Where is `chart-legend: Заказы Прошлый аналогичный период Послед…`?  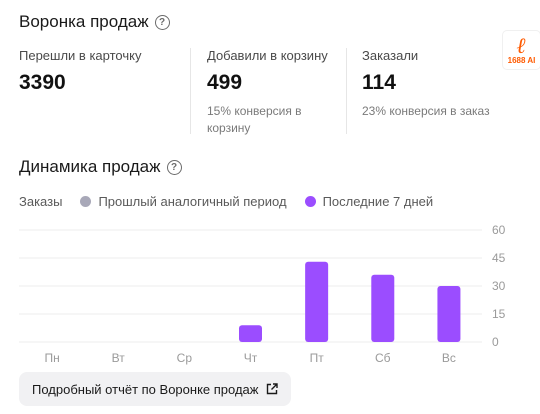
chart-legend: Заказы Прошлый аналогичный период Послед… is located at coordinates (226, 201).